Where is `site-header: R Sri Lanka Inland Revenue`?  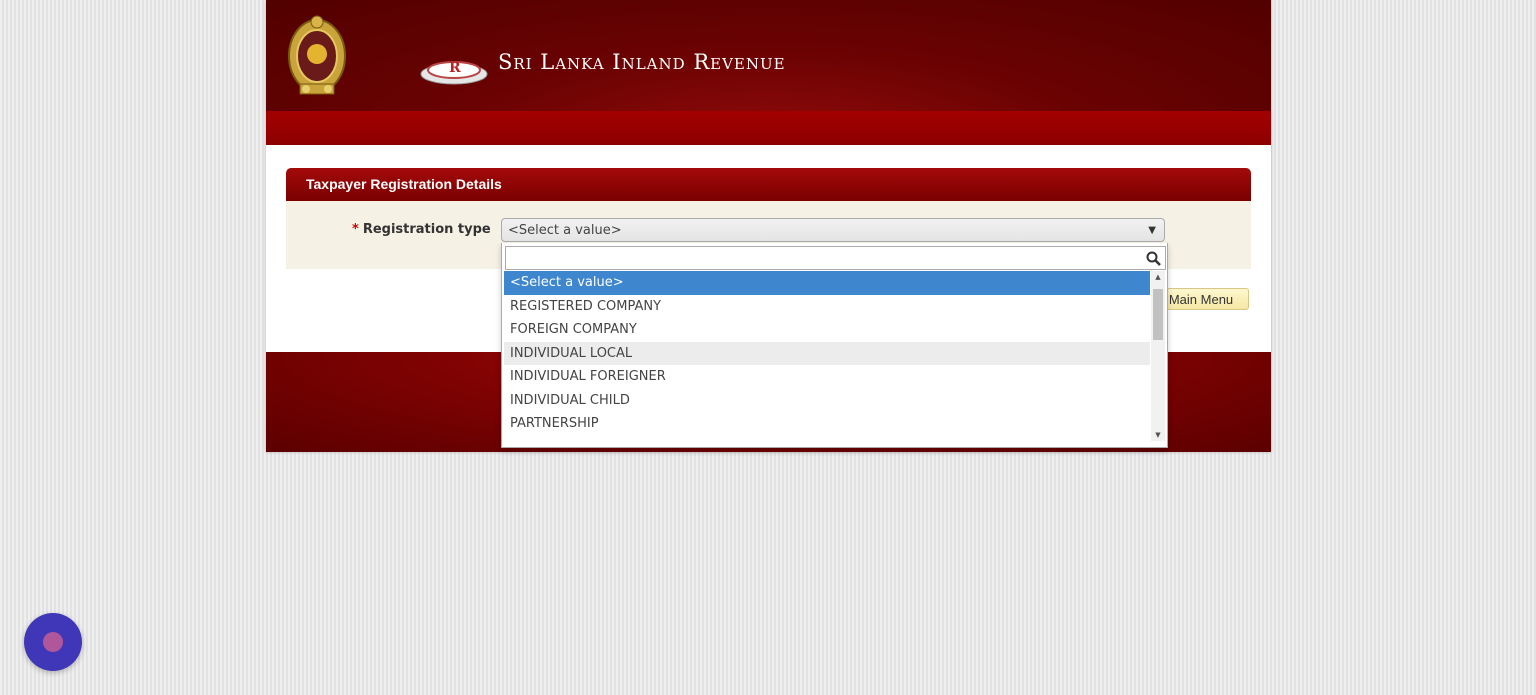
site-header: R Sri Lanka Inland Revenue is located at coordinates (768, 56).